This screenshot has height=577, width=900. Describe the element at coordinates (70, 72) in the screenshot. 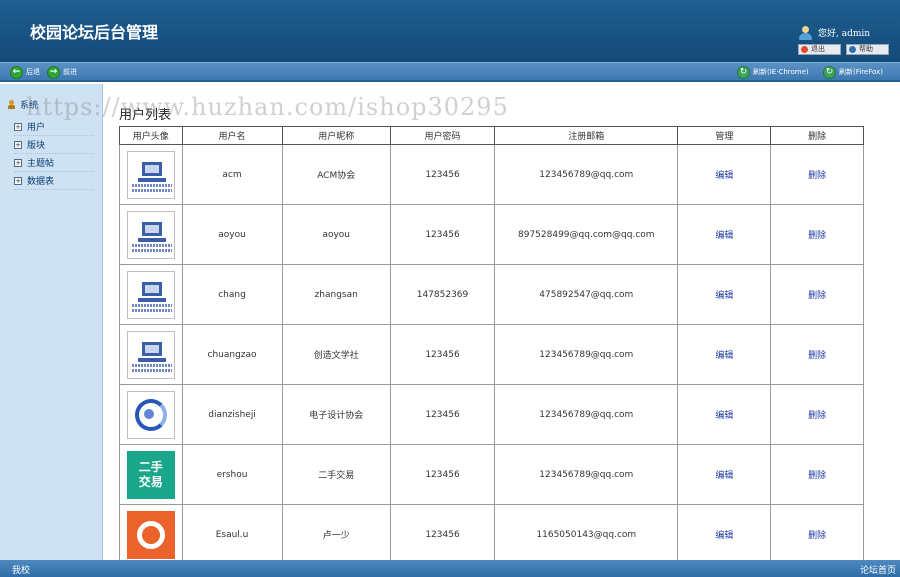

I see `forward-label: 前进` at that location.